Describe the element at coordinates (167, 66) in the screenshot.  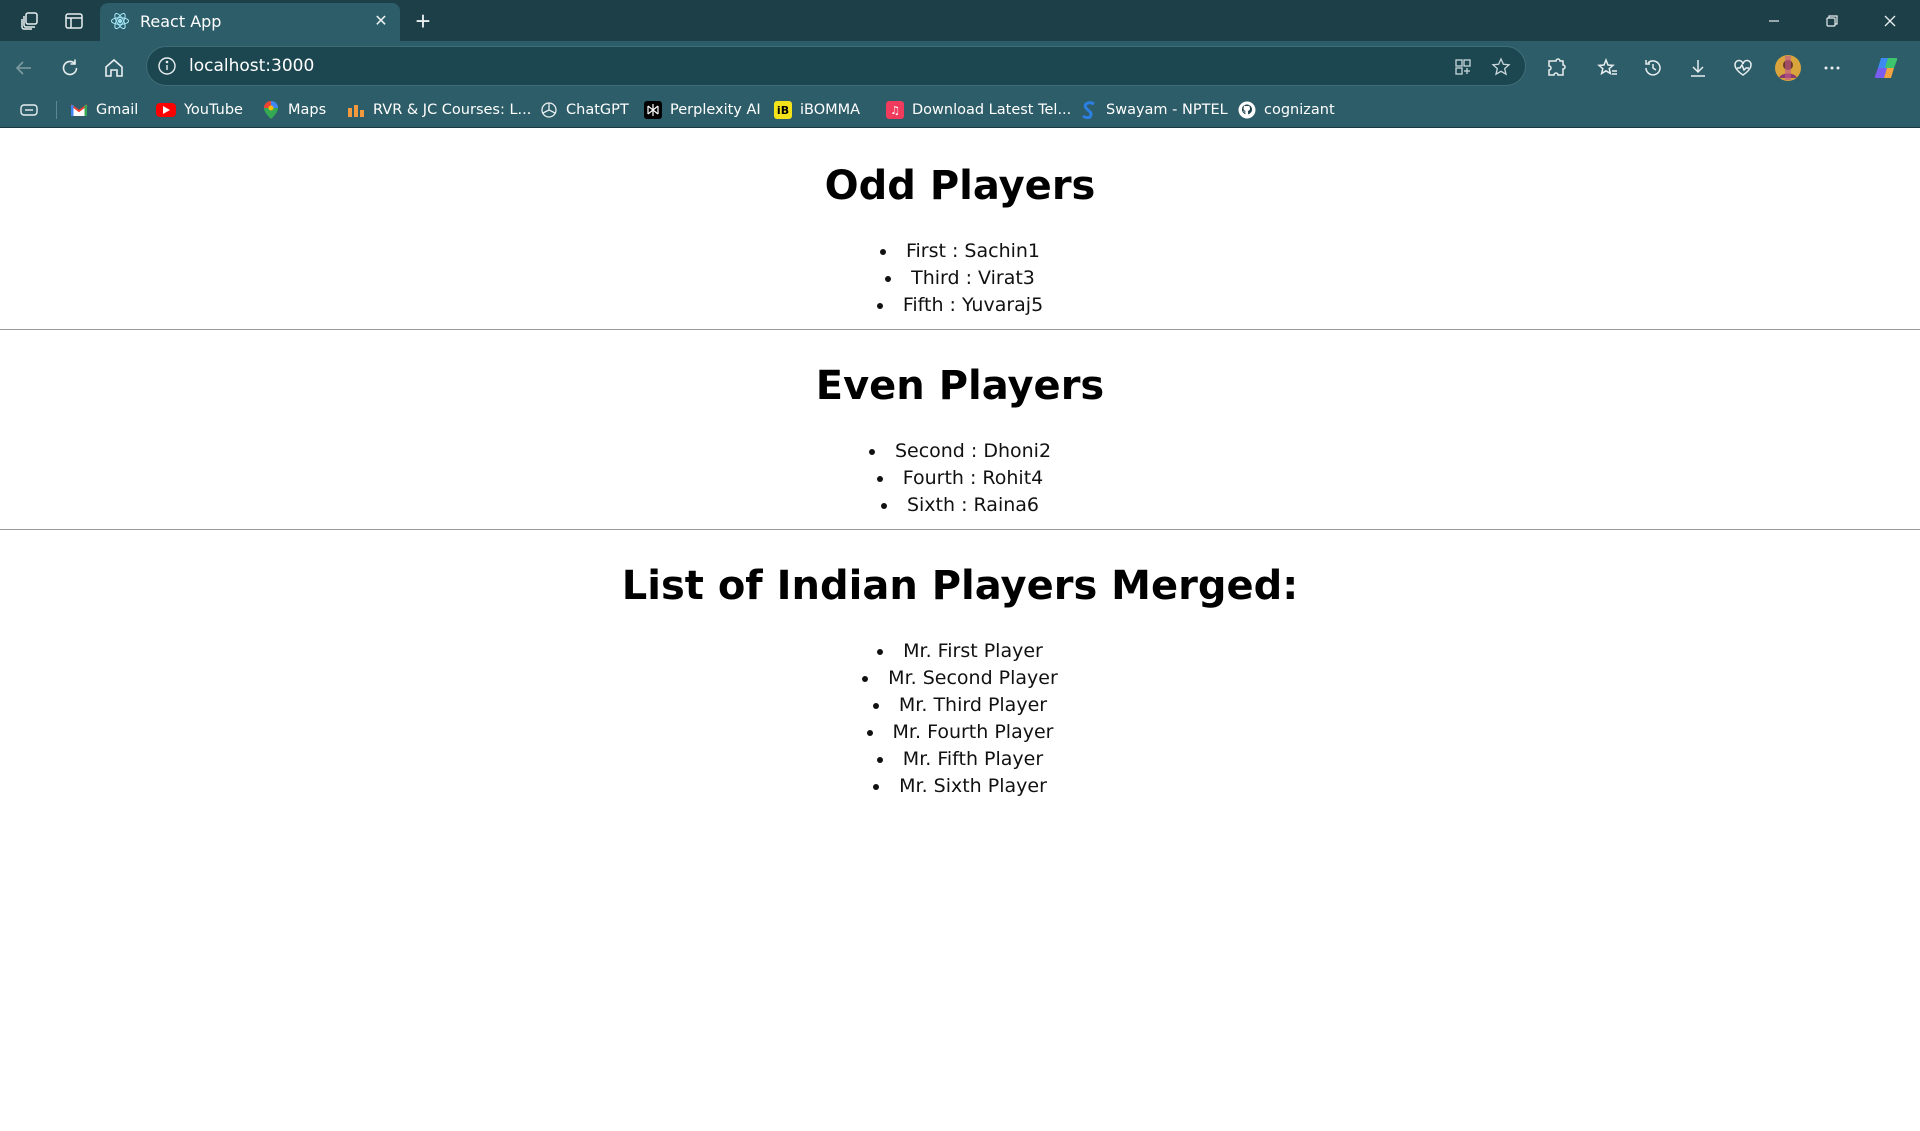
I see `site-info-icon` at that location.